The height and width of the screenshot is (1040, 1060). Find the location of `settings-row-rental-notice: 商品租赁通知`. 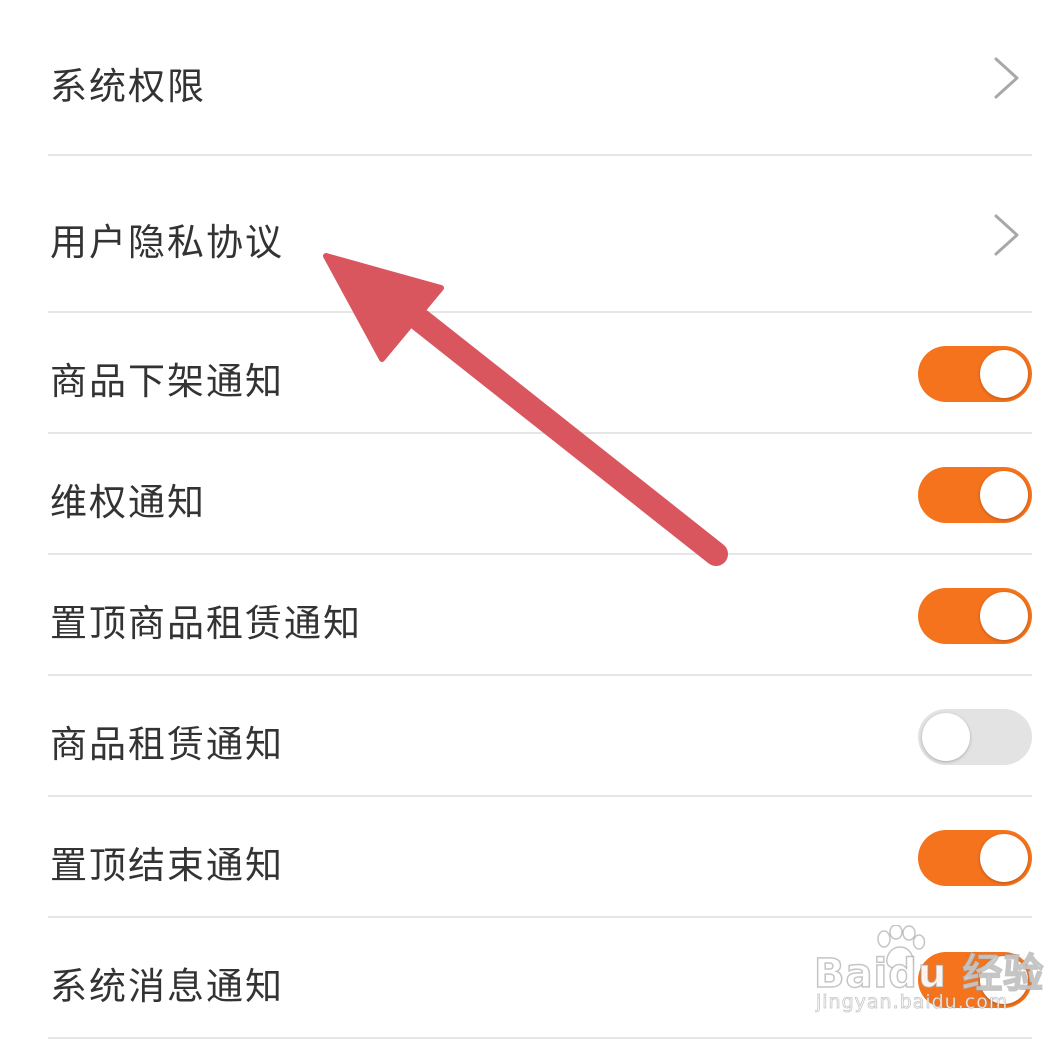

settings-row-rental-notice: 商品租赁通知 is located at coordinates (540, 736).